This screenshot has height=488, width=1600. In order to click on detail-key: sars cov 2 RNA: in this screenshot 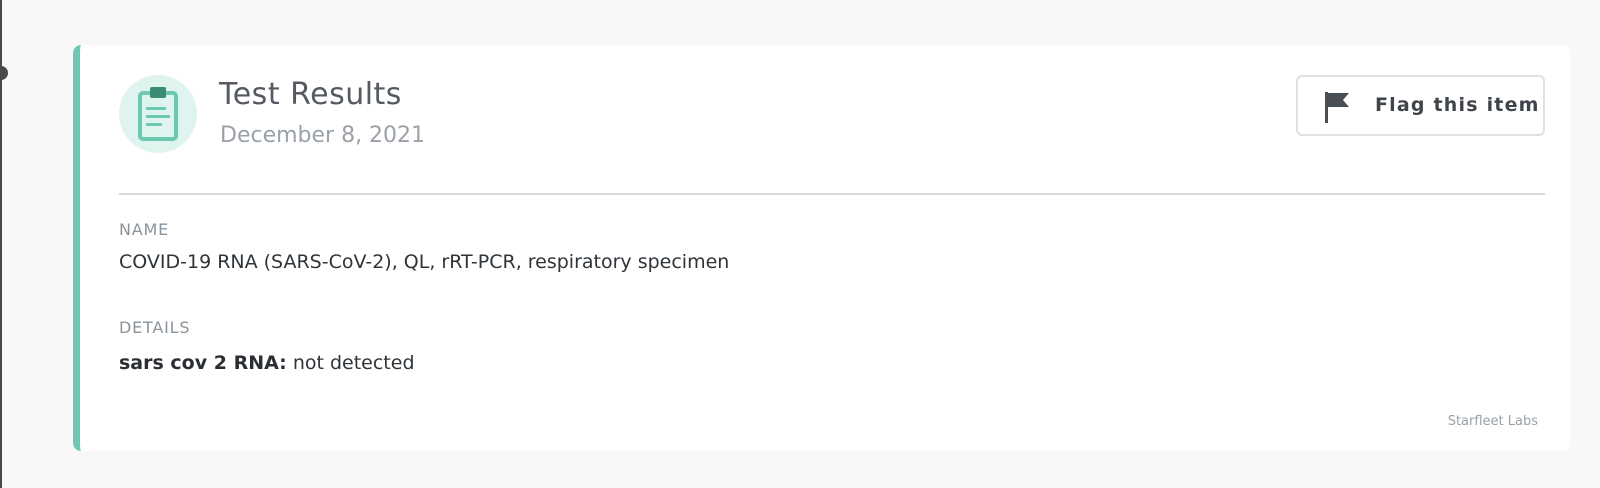, I will do `click(203, 363)`.